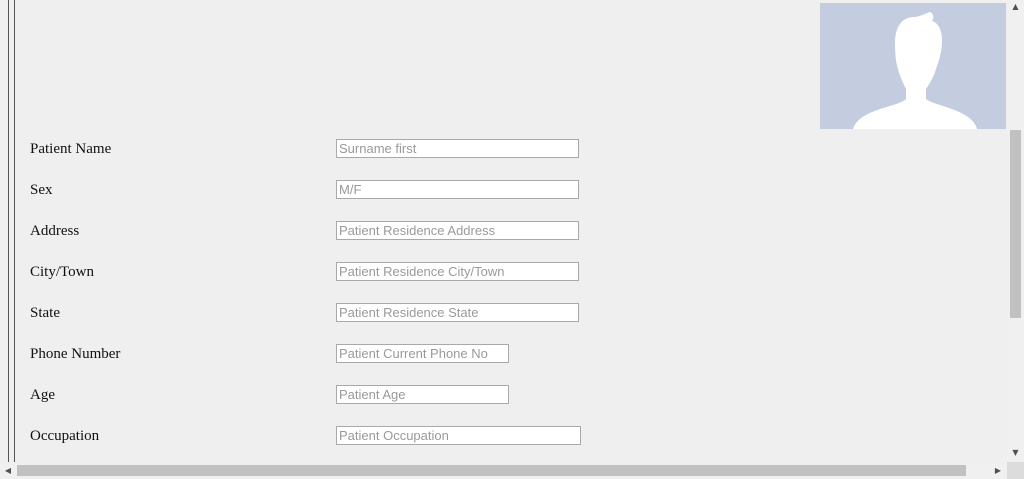 This screenshot has height=479, width=1024. I want to click on sex-label: Sex, so click(41, 190).